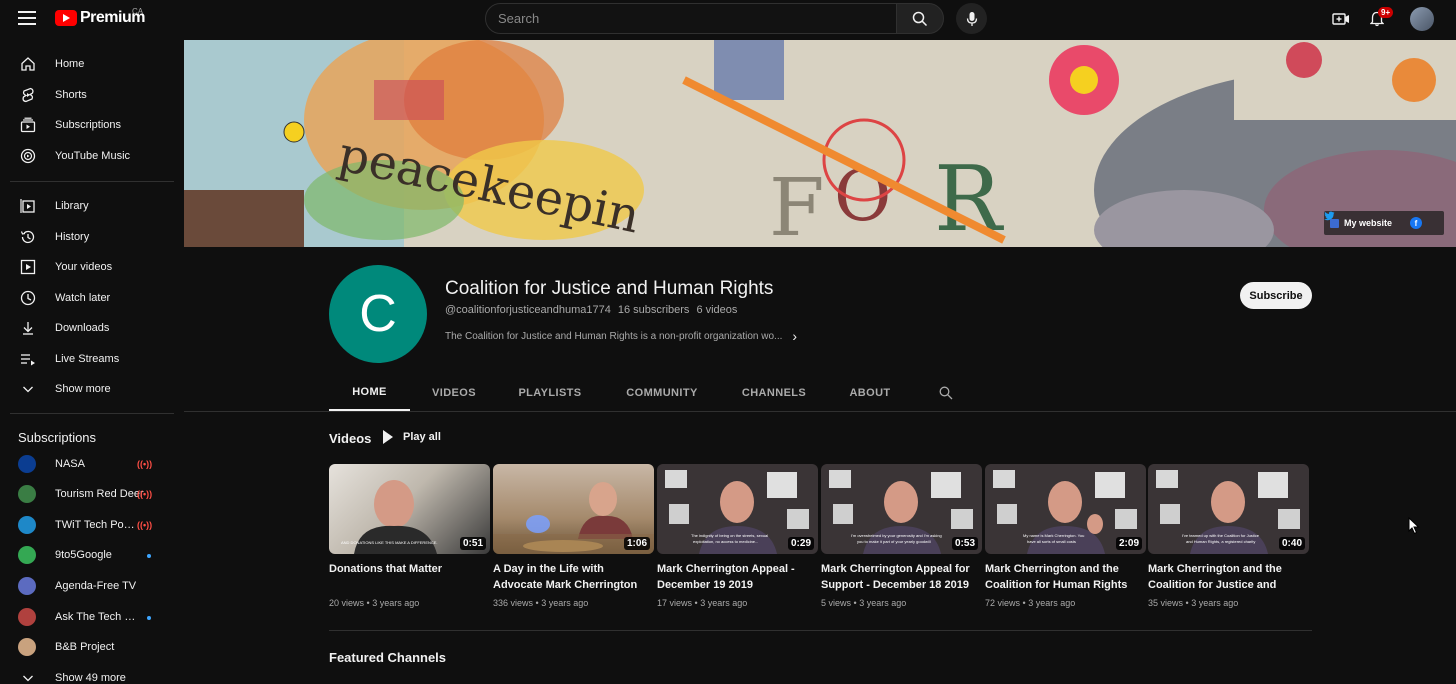 This screenshot has width=1456, height=684. What do you see at coordinates (1291, 543) in the screenshot?
I see `video-duration: 0:40` at bounding box center [1291, 543].